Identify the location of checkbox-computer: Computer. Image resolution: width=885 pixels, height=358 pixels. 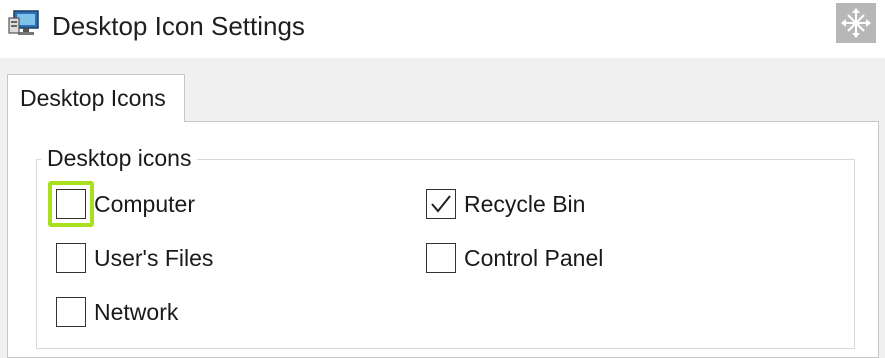
(137, 204).